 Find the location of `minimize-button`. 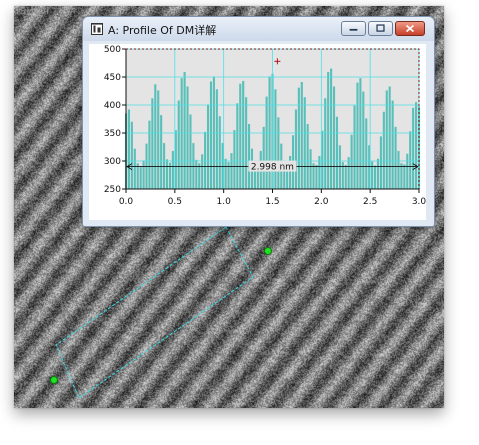

minimize-button is located at coordinates (353, 28).